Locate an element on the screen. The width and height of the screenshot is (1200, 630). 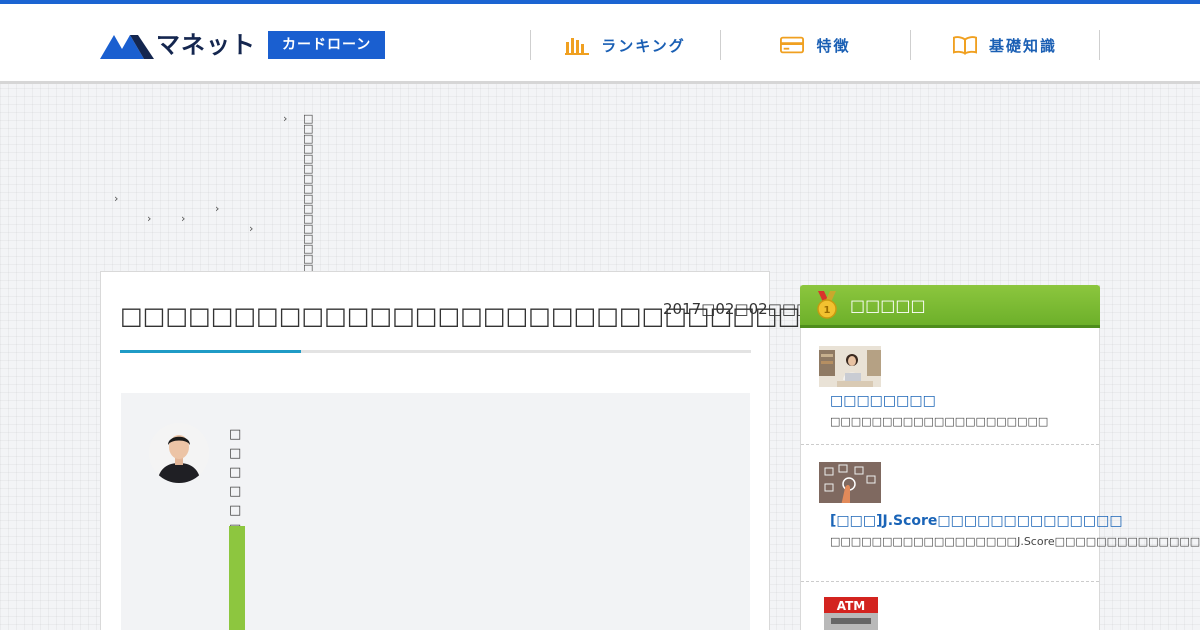
article-thumbnail: ATM is located at coordinates (851, 613).